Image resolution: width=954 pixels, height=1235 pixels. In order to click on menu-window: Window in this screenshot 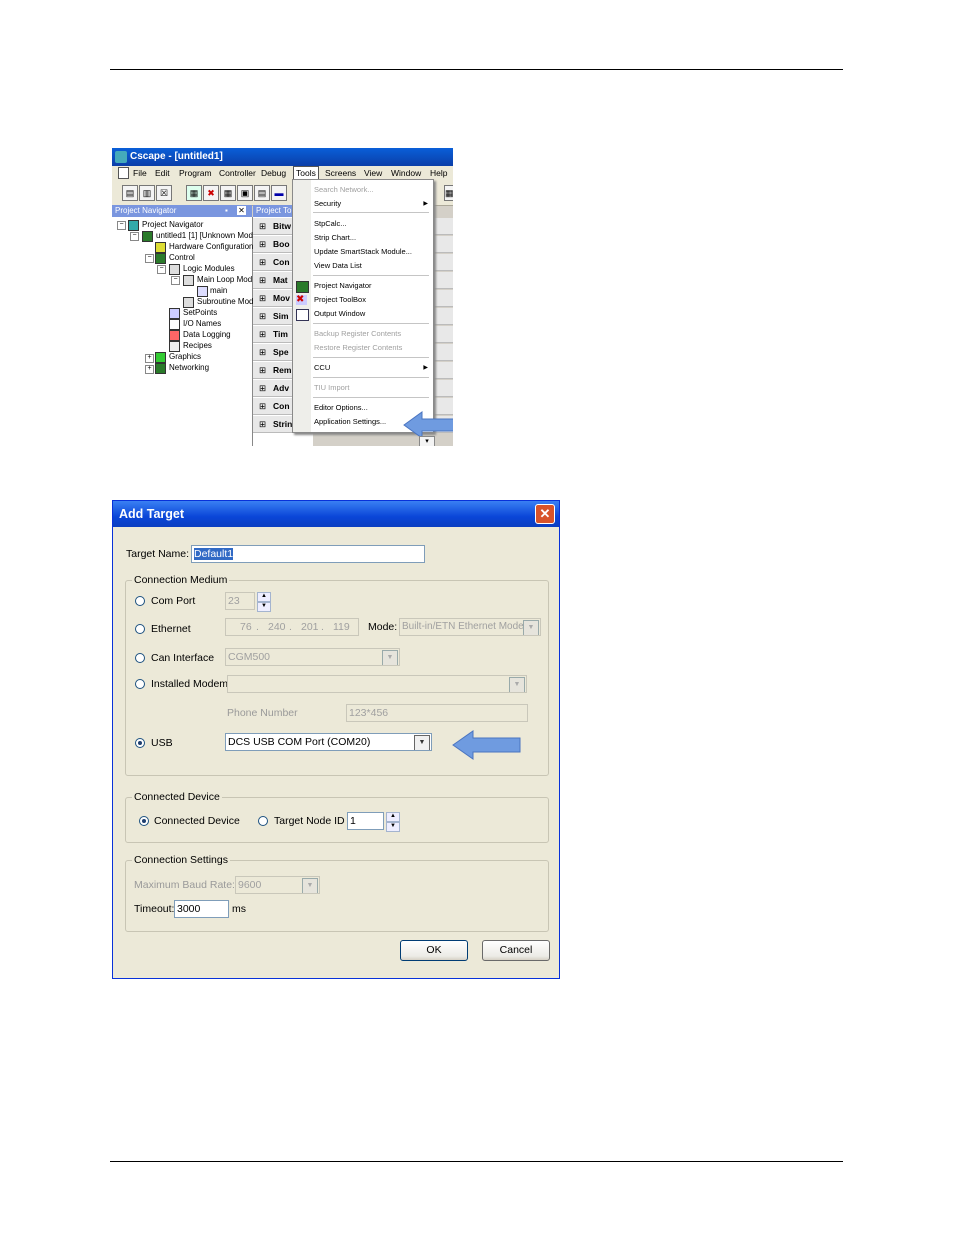, I will do `click(406, 173)`.